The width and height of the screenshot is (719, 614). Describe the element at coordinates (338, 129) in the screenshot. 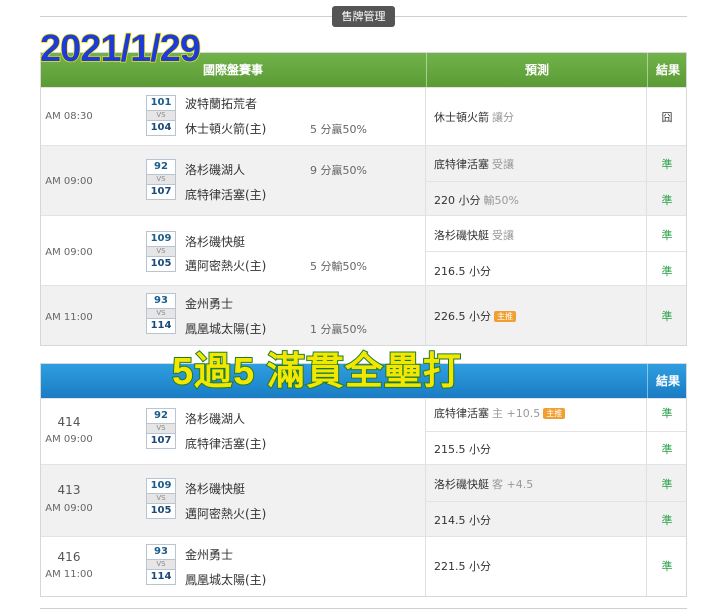

I see `handicap-odds: 5 分贏50%` at that location.